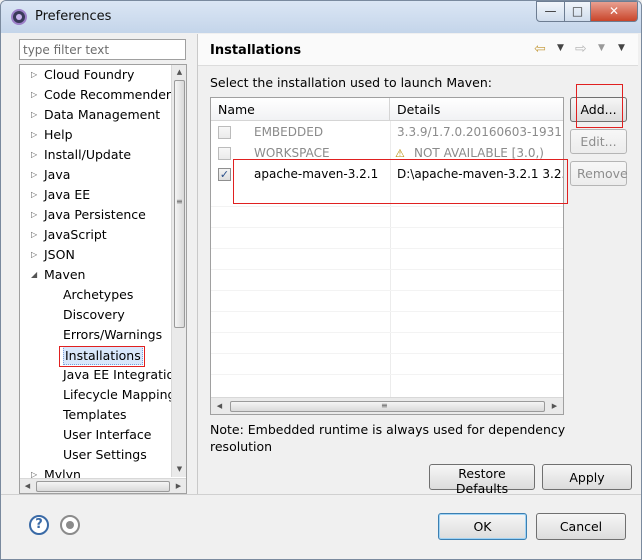 Image resolution: width=642 pixels, height=560 pixels. Describe the element at coordinates (621, 48) in the screenshot. I see `view-menu-icon: ▼` at that location.